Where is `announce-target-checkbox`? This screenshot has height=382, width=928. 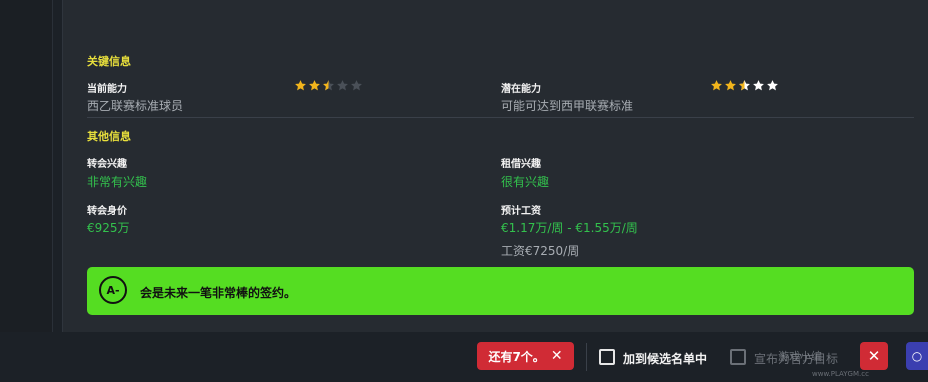
announce-target-checkbox is located at coordinates (738, 357).